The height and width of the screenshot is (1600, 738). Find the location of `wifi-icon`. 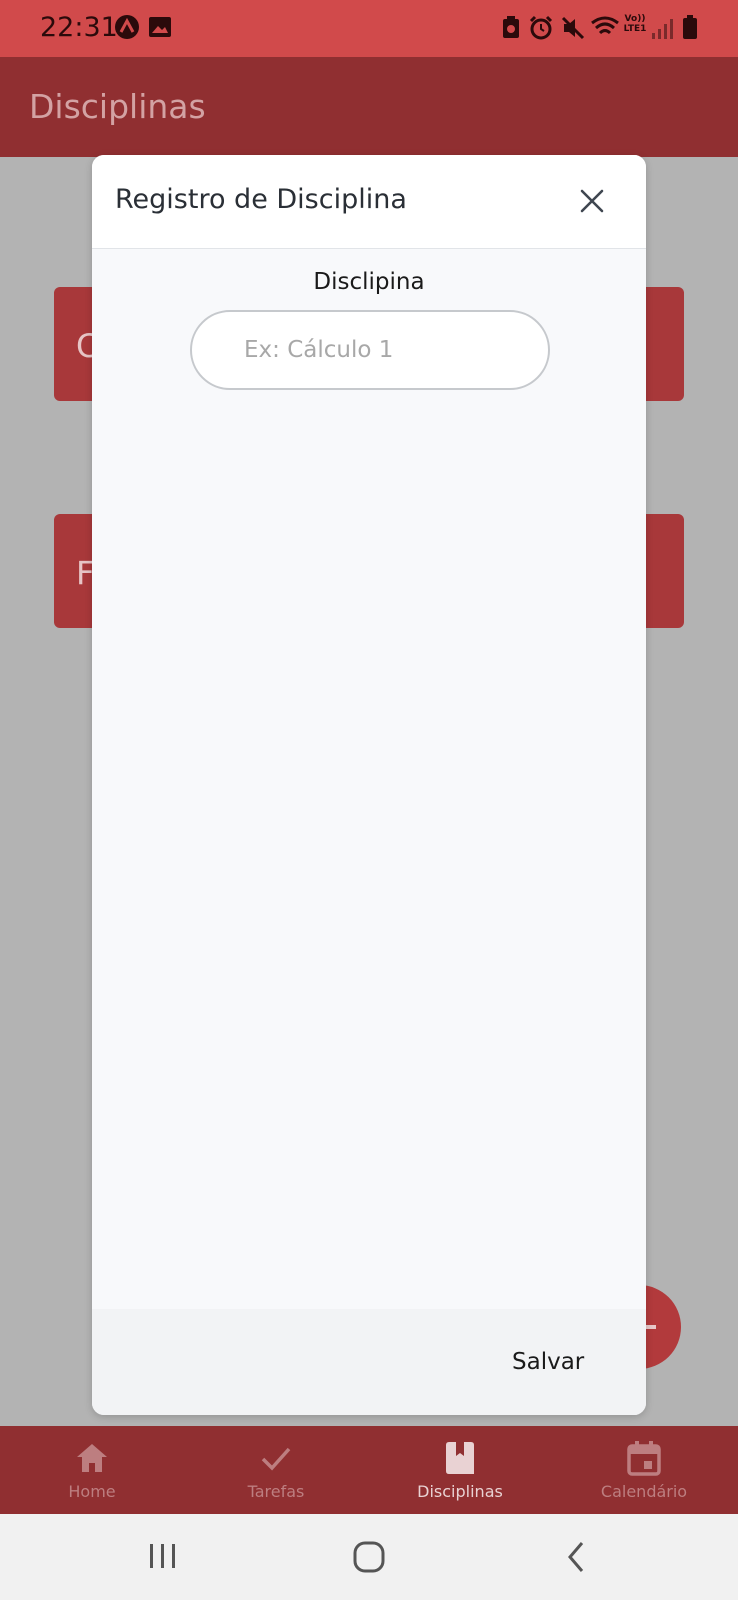

wifi-icon is located at coordinates (605, 25).